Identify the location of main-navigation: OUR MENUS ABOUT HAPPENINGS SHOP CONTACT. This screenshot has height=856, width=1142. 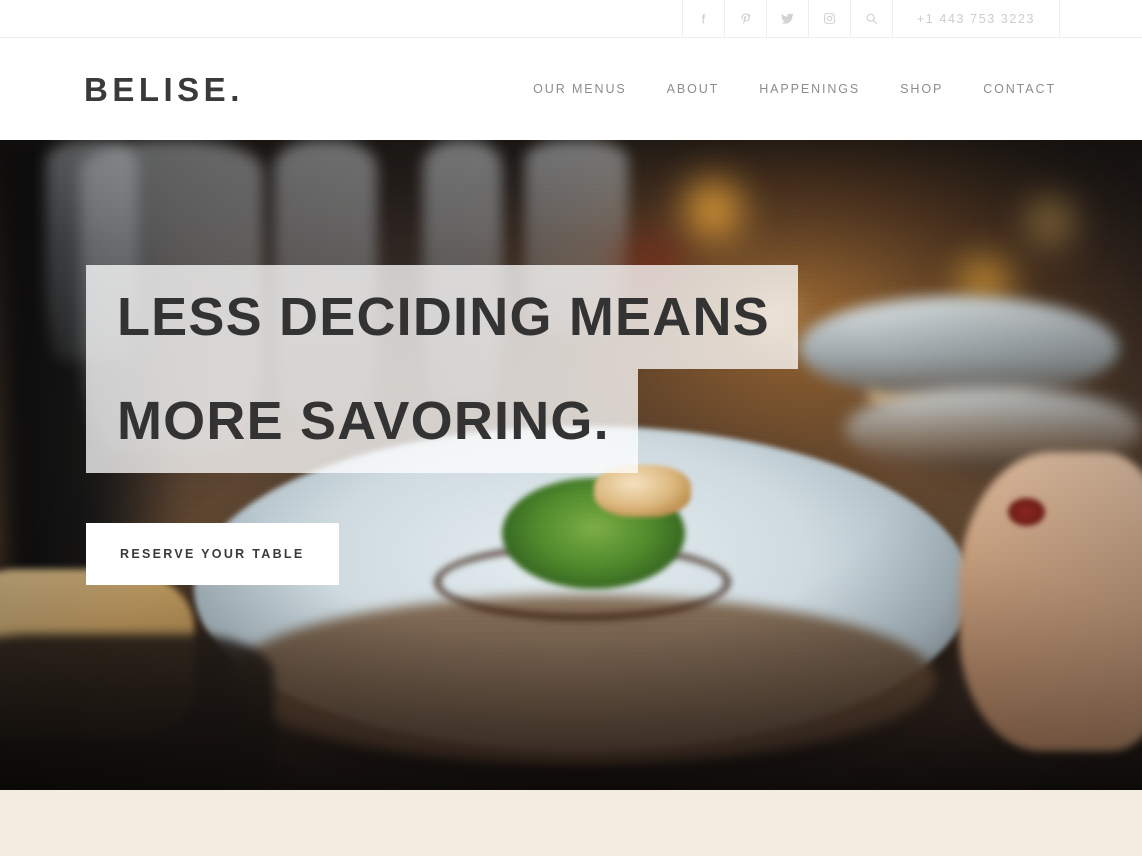
(795, 89).